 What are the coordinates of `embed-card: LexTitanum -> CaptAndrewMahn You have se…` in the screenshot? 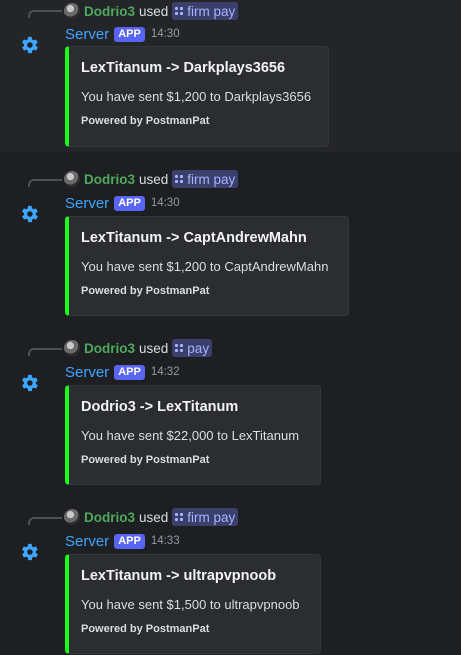 It's located at (207, 266).